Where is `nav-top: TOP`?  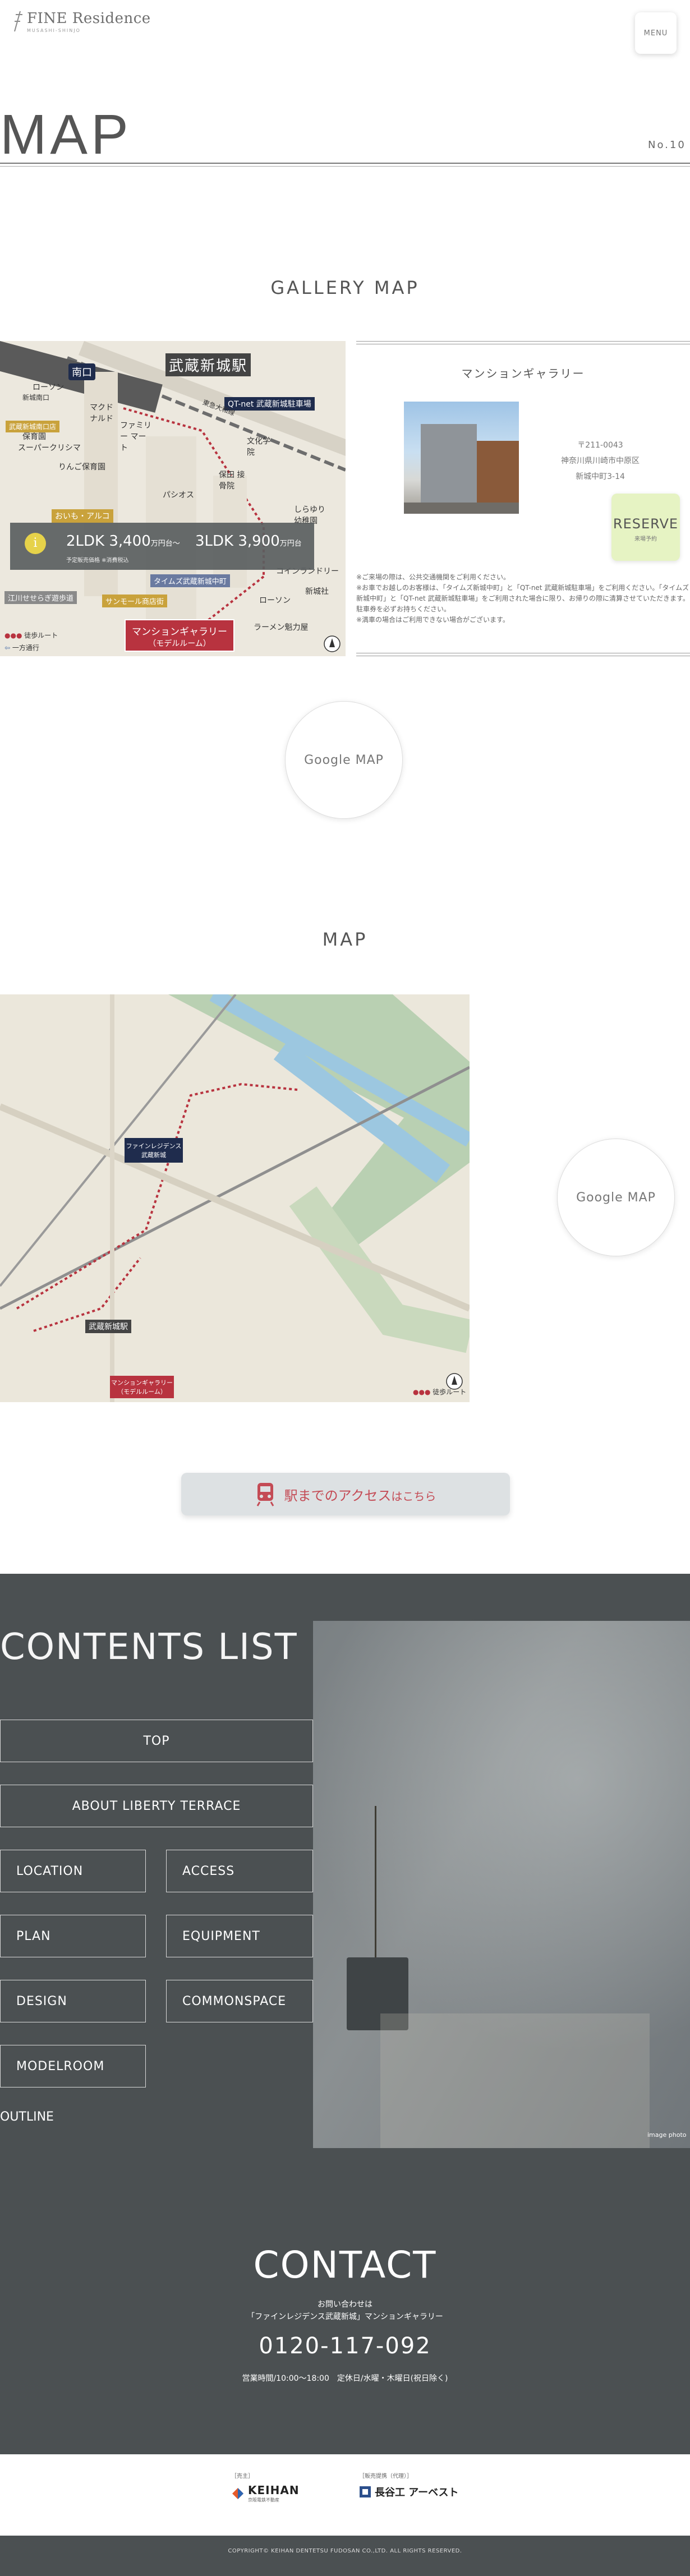 nav-top: TOP is located at coordinates (156, 1741).